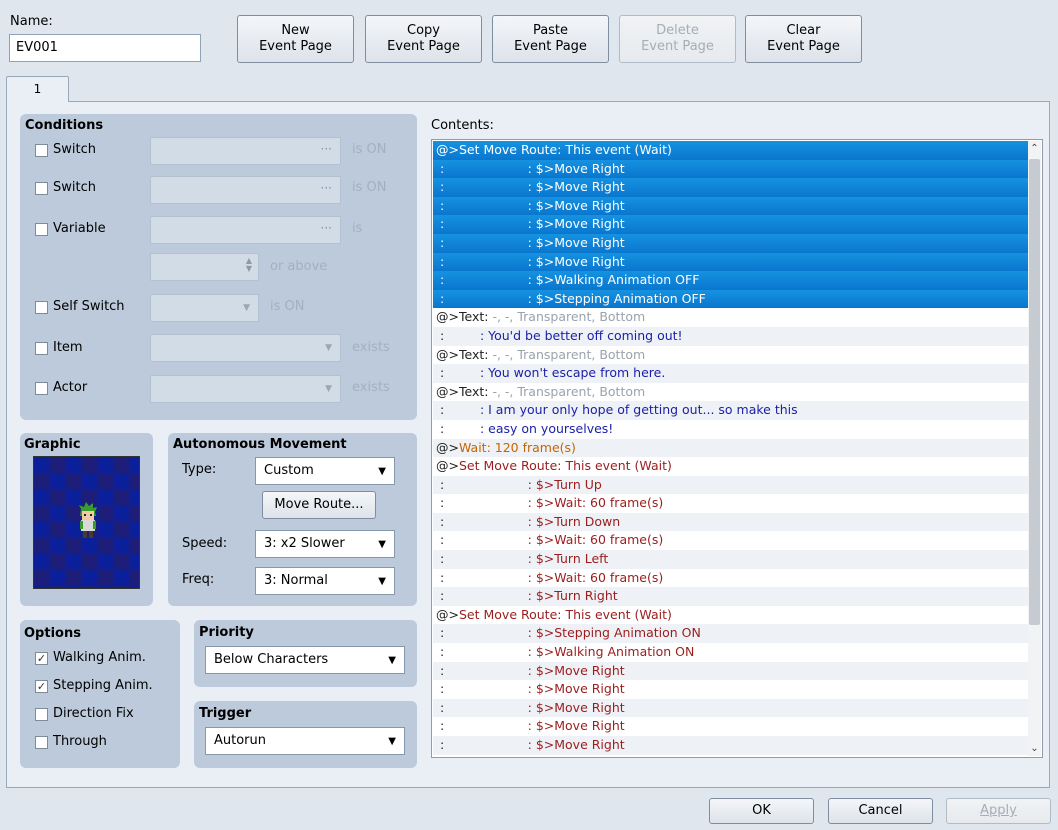 This screenshot has height=830, width=1058. What do you see at coordinates (803, 39) in the screenshot?
I see `clear-event-page-button: Clear Event Page` at bounding box center [803, 39].